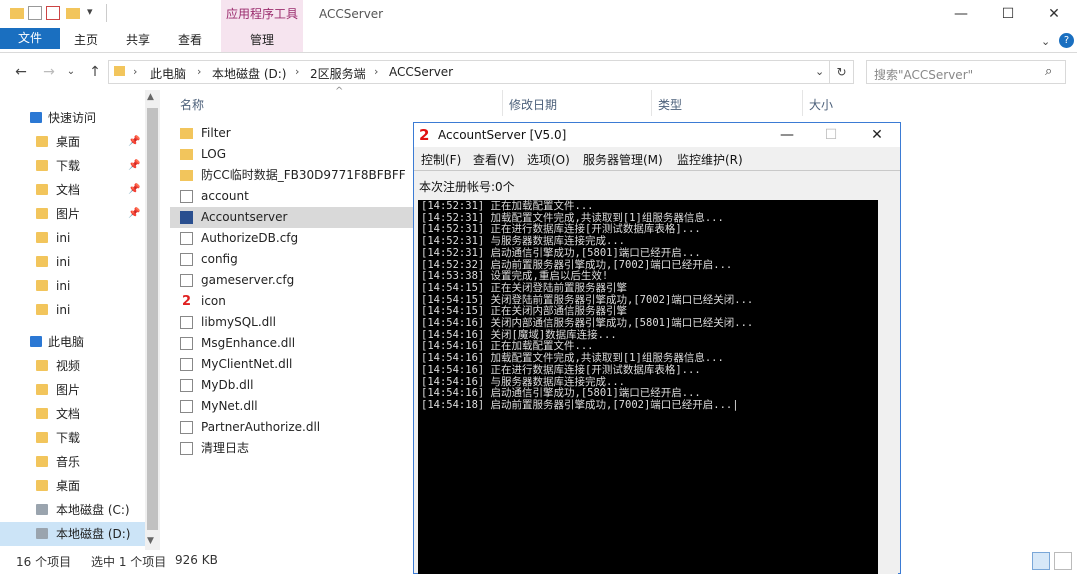  Describe the element at coordinates (150, 541) in the screenshot. I see `scroll-down-icon: ▼` at that location.